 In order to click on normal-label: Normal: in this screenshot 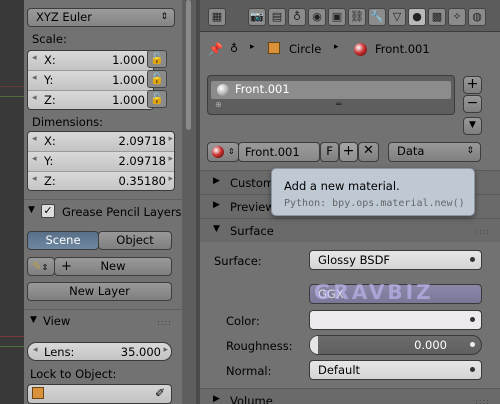, I will do `click(249, 371)`.